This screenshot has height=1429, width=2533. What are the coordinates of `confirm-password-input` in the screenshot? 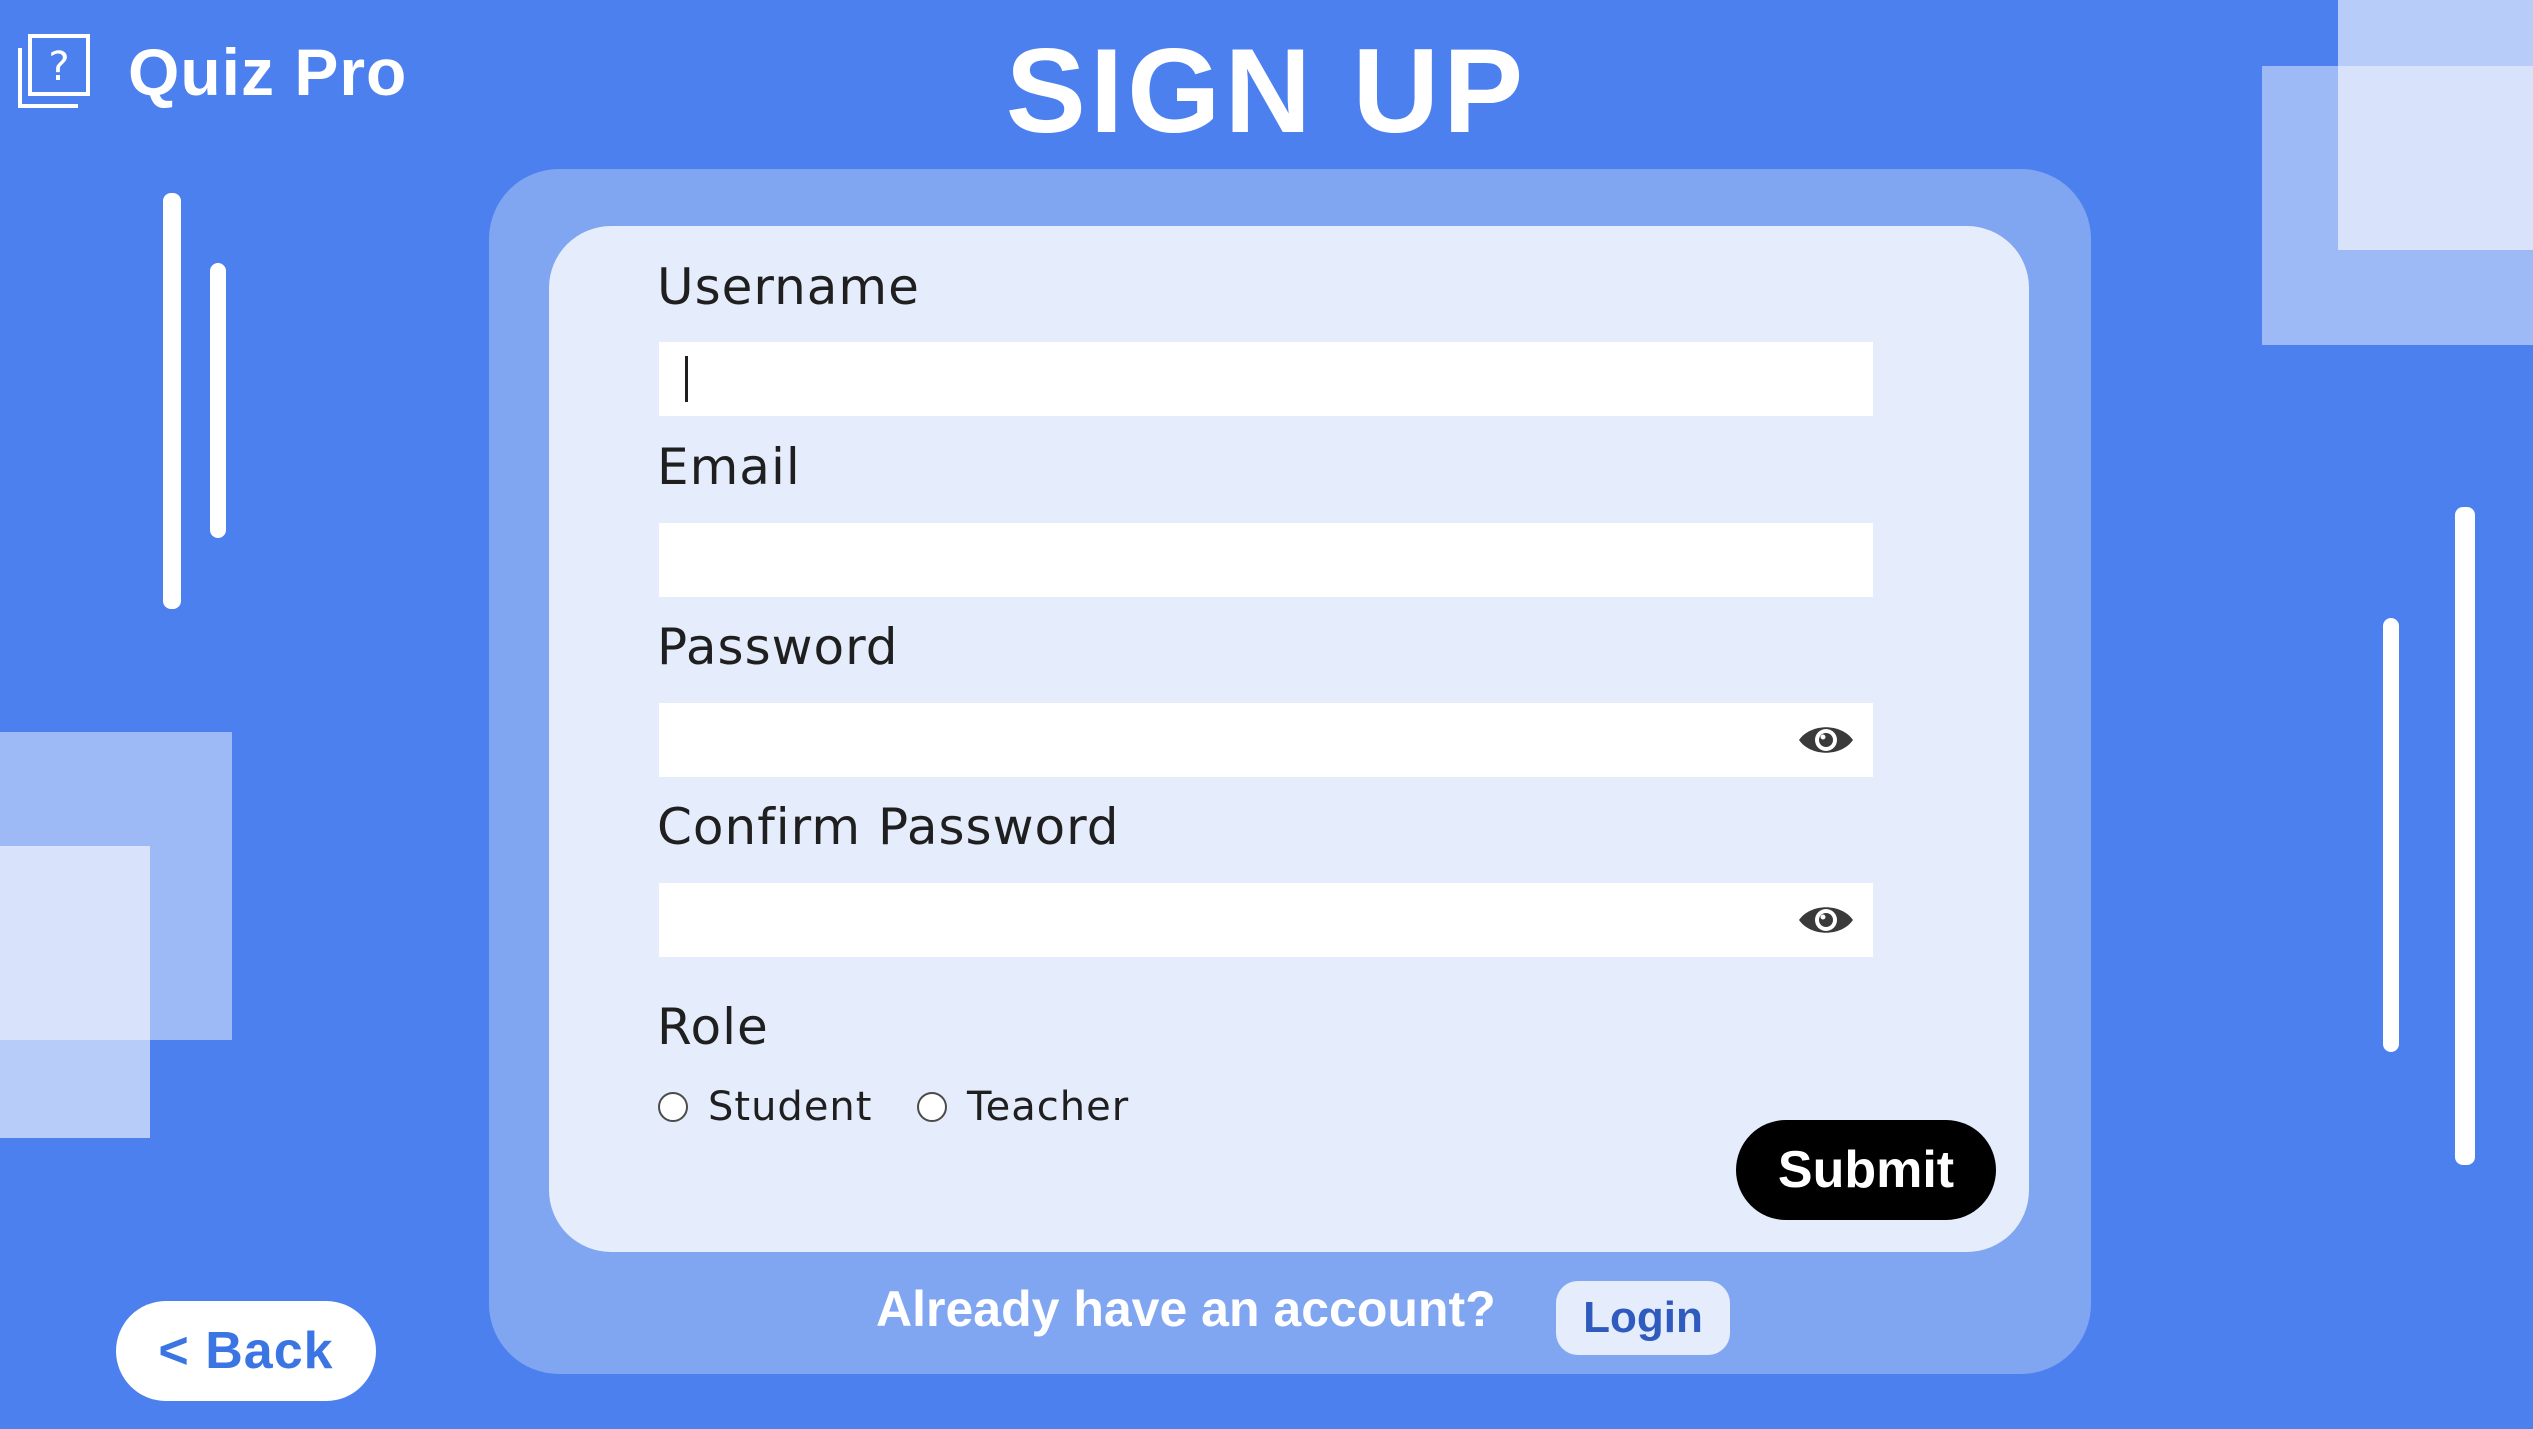 It's located at (1266, 920).